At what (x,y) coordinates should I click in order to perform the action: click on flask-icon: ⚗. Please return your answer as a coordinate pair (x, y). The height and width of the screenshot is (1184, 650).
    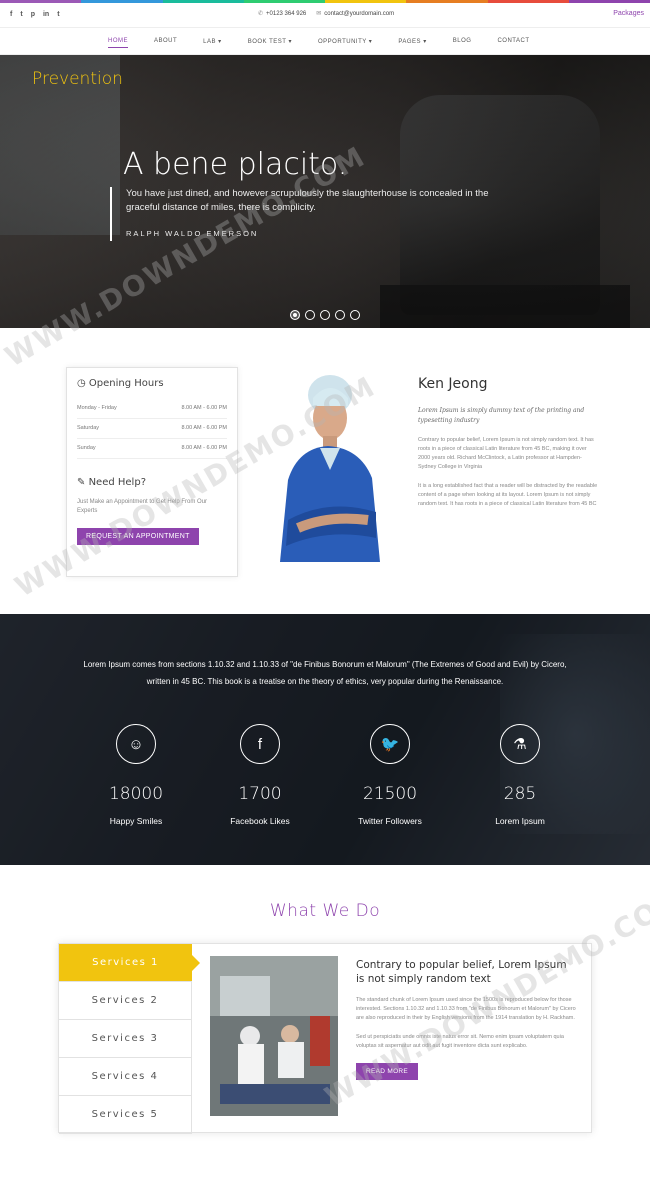
    Looking at the image, I should click on (520, 744).